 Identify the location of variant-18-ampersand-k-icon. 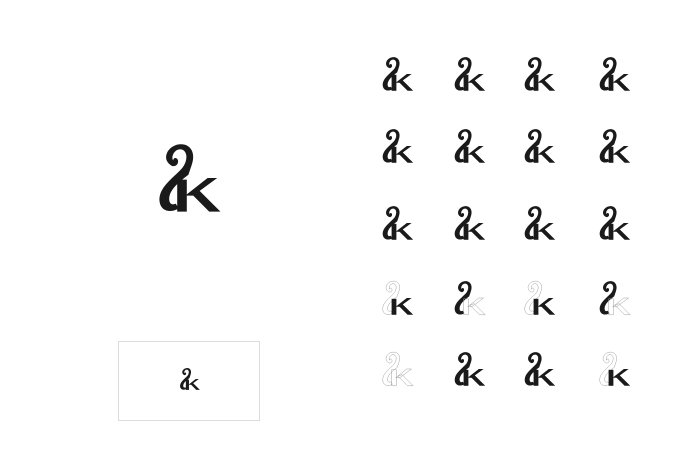
(470, 369).